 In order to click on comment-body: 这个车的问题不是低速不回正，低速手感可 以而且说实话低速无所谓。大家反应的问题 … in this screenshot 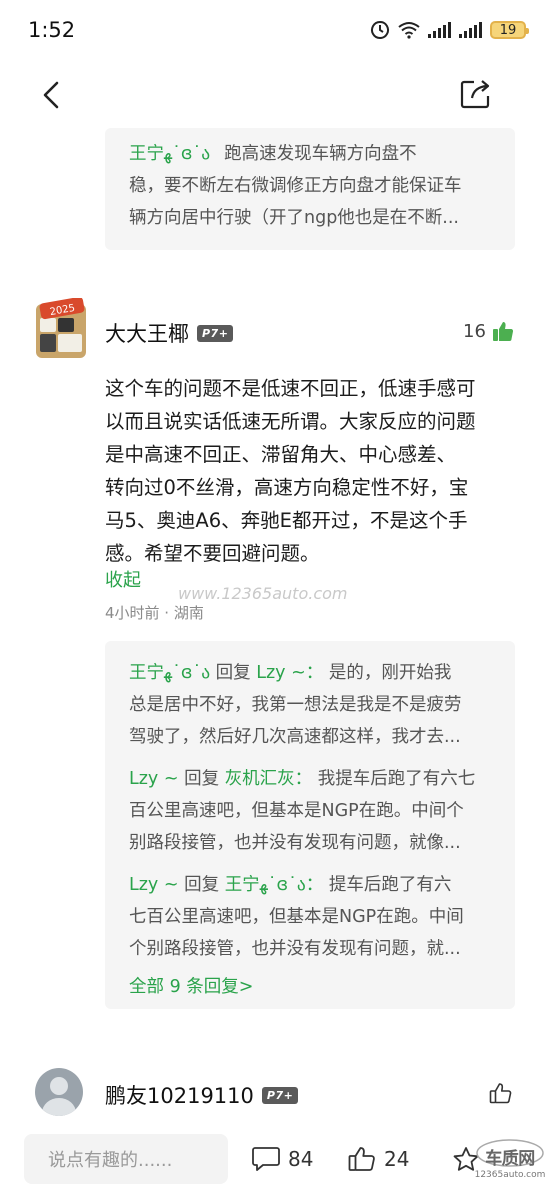, I will do `click(315, 471)`.